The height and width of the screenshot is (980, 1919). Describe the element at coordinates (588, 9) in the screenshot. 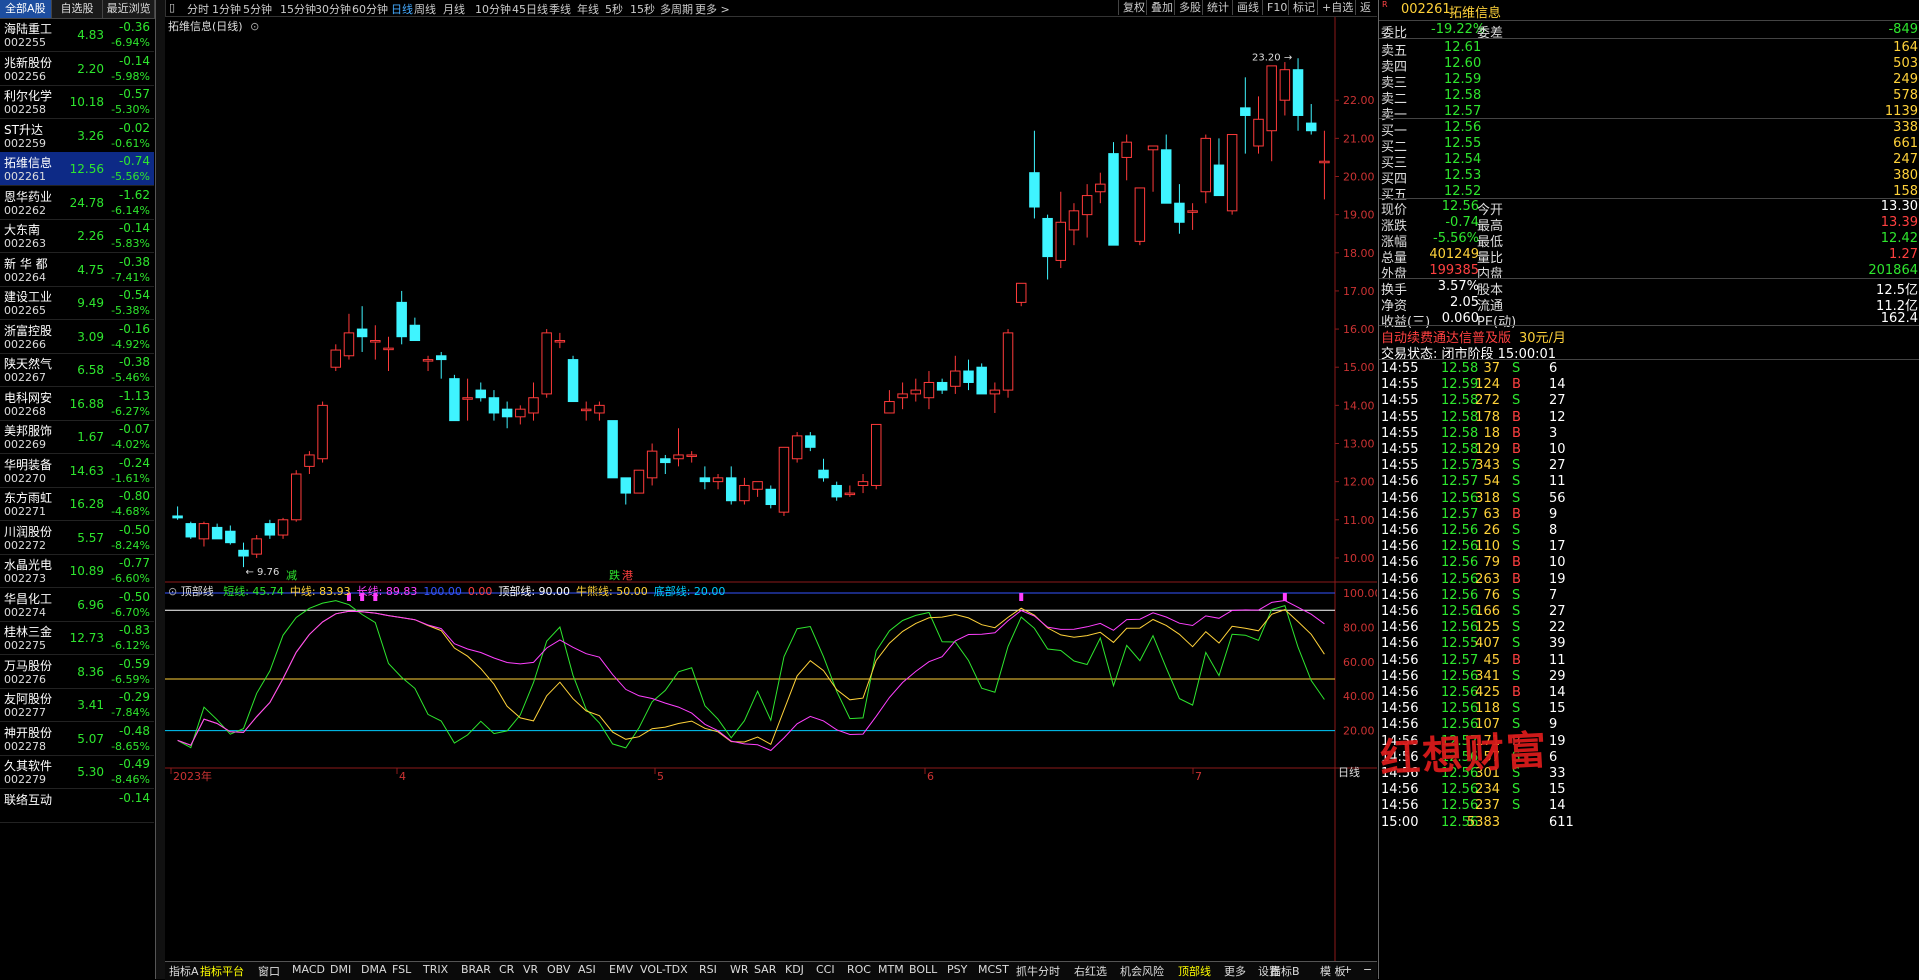

I see `period-12-button: 年线` at that location.